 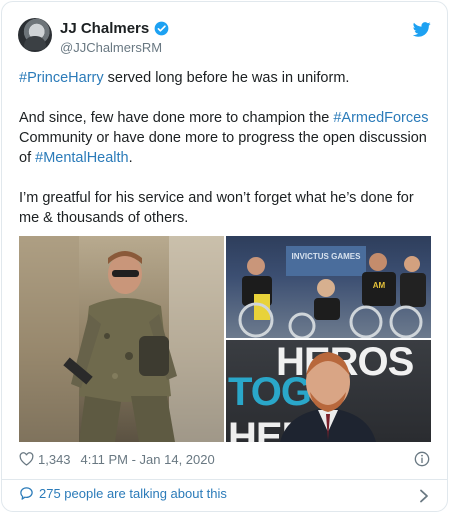 I want to click on twitter-bird-icon, so click(x=422, y=29).